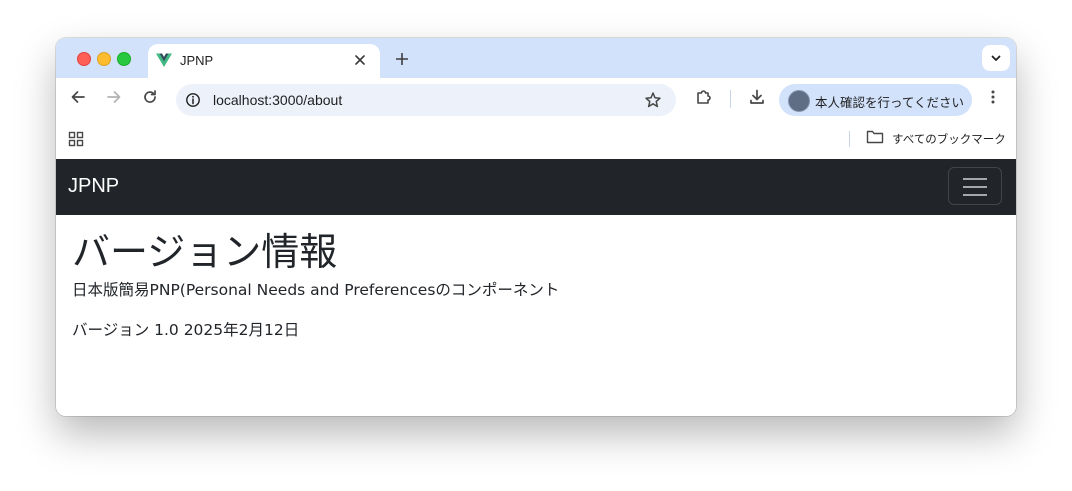  Describe the element at coordinates (186, 330) in the screenshot. I see `version-text: バージョン 1.0 2025年2月12日` at that location.